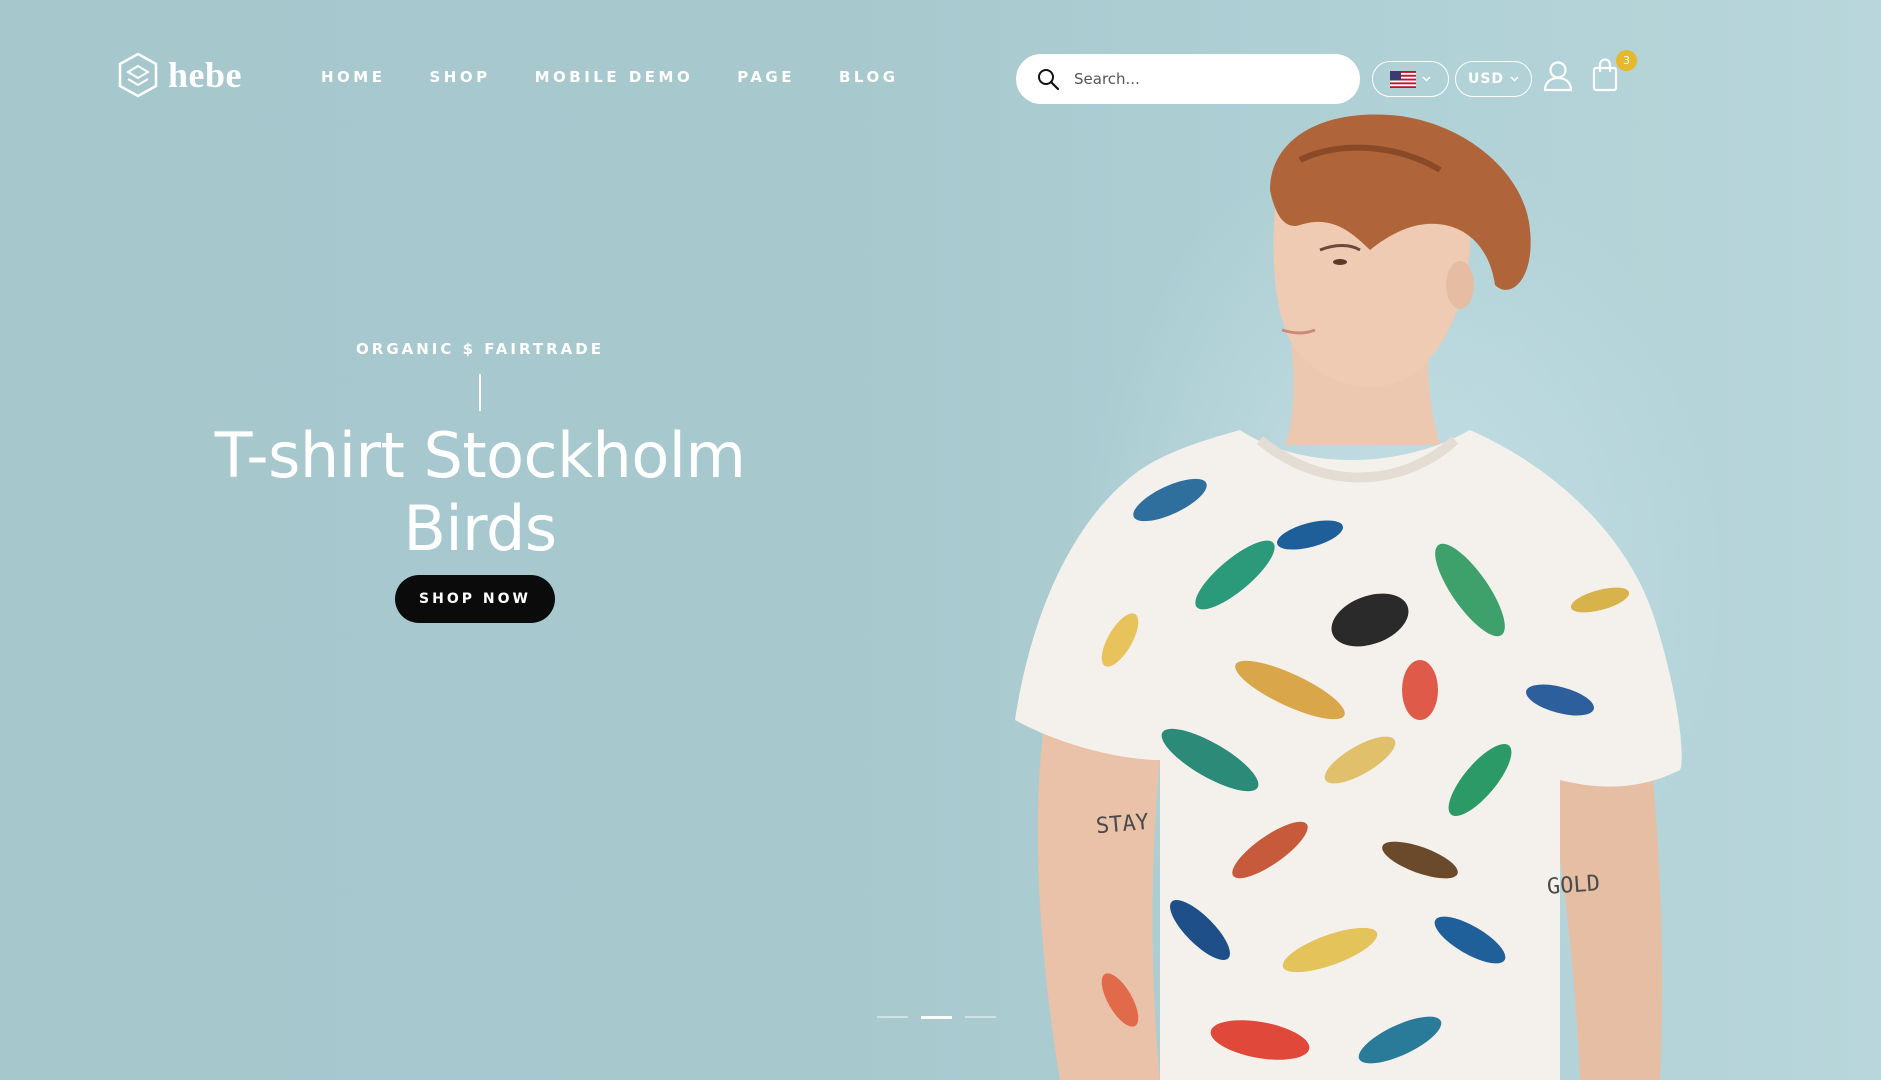 This screenshot has width=1881, height=1080. Describe the element at coordinates (1403, 79) in the screenshot. I see `us-flag-icon` at that location.